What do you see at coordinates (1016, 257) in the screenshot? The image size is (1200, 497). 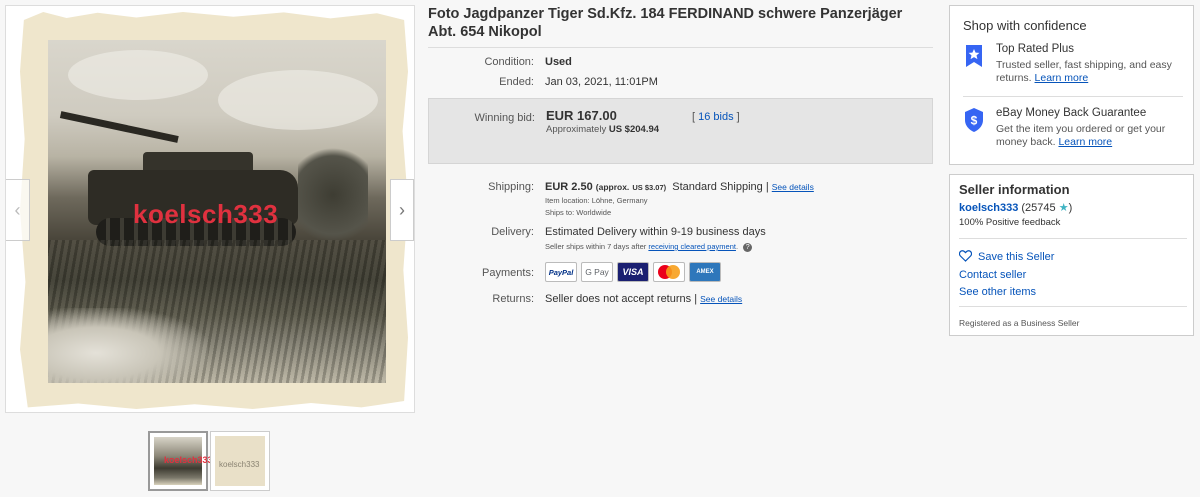 I see `save-seller-label: Save this Seller` at bounding box center [1016, 257].